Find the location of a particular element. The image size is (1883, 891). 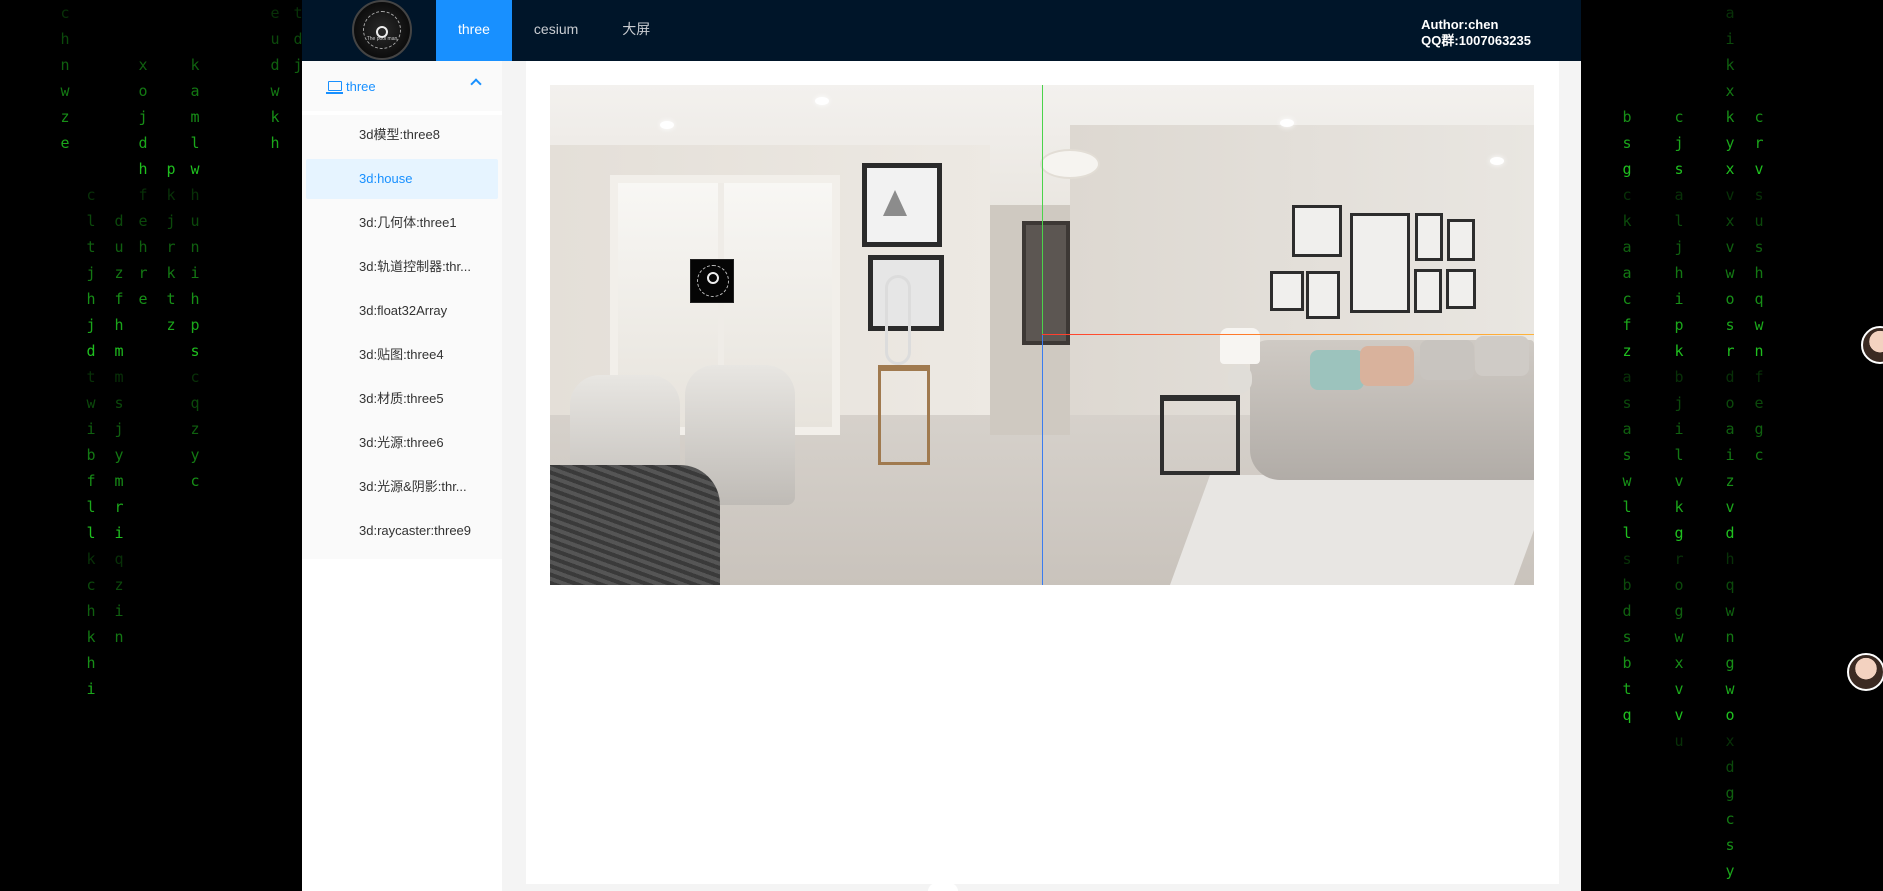

matrix-rain-column: cjsaljhipkbjilvkgrogwxvvu is located at coordinates (1679, 429).